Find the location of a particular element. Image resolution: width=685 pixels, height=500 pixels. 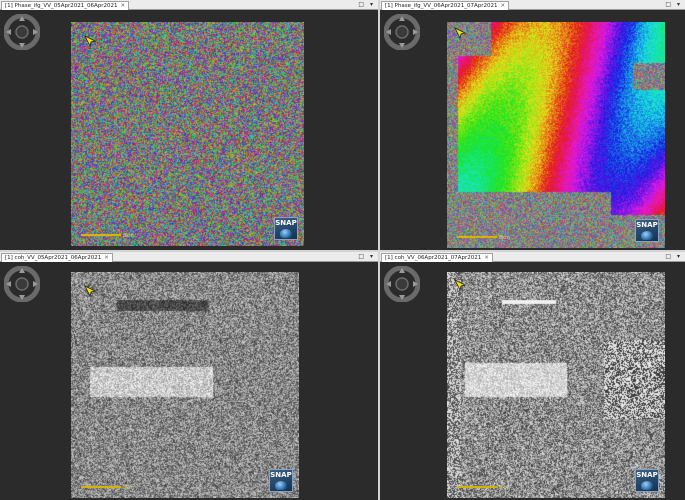

tab-label: [1] coh_VV_06Apr2021_07Apr2021 is located at coordinates (433, 258).